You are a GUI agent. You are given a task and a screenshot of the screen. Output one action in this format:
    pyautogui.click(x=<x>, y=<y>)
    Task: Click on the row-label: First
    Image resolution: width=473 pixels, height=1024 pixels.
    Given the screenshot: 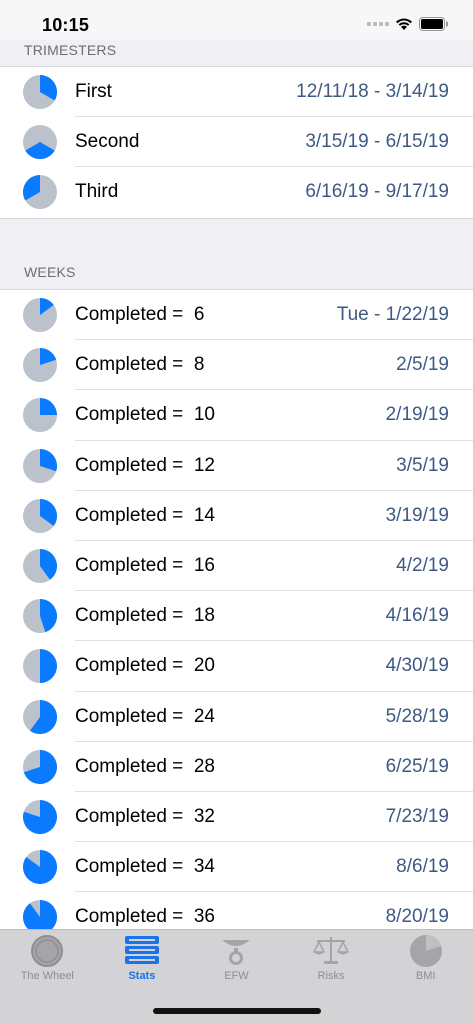 What is the action you would take?
    pyautogui.click(x=93, y=91)
    